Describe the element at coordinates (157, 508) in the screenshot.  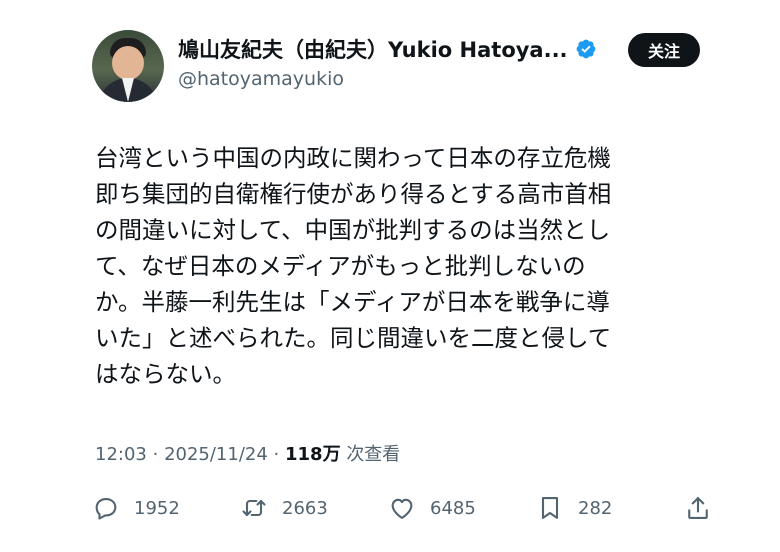
I see `reply-count: 1952` at that location.